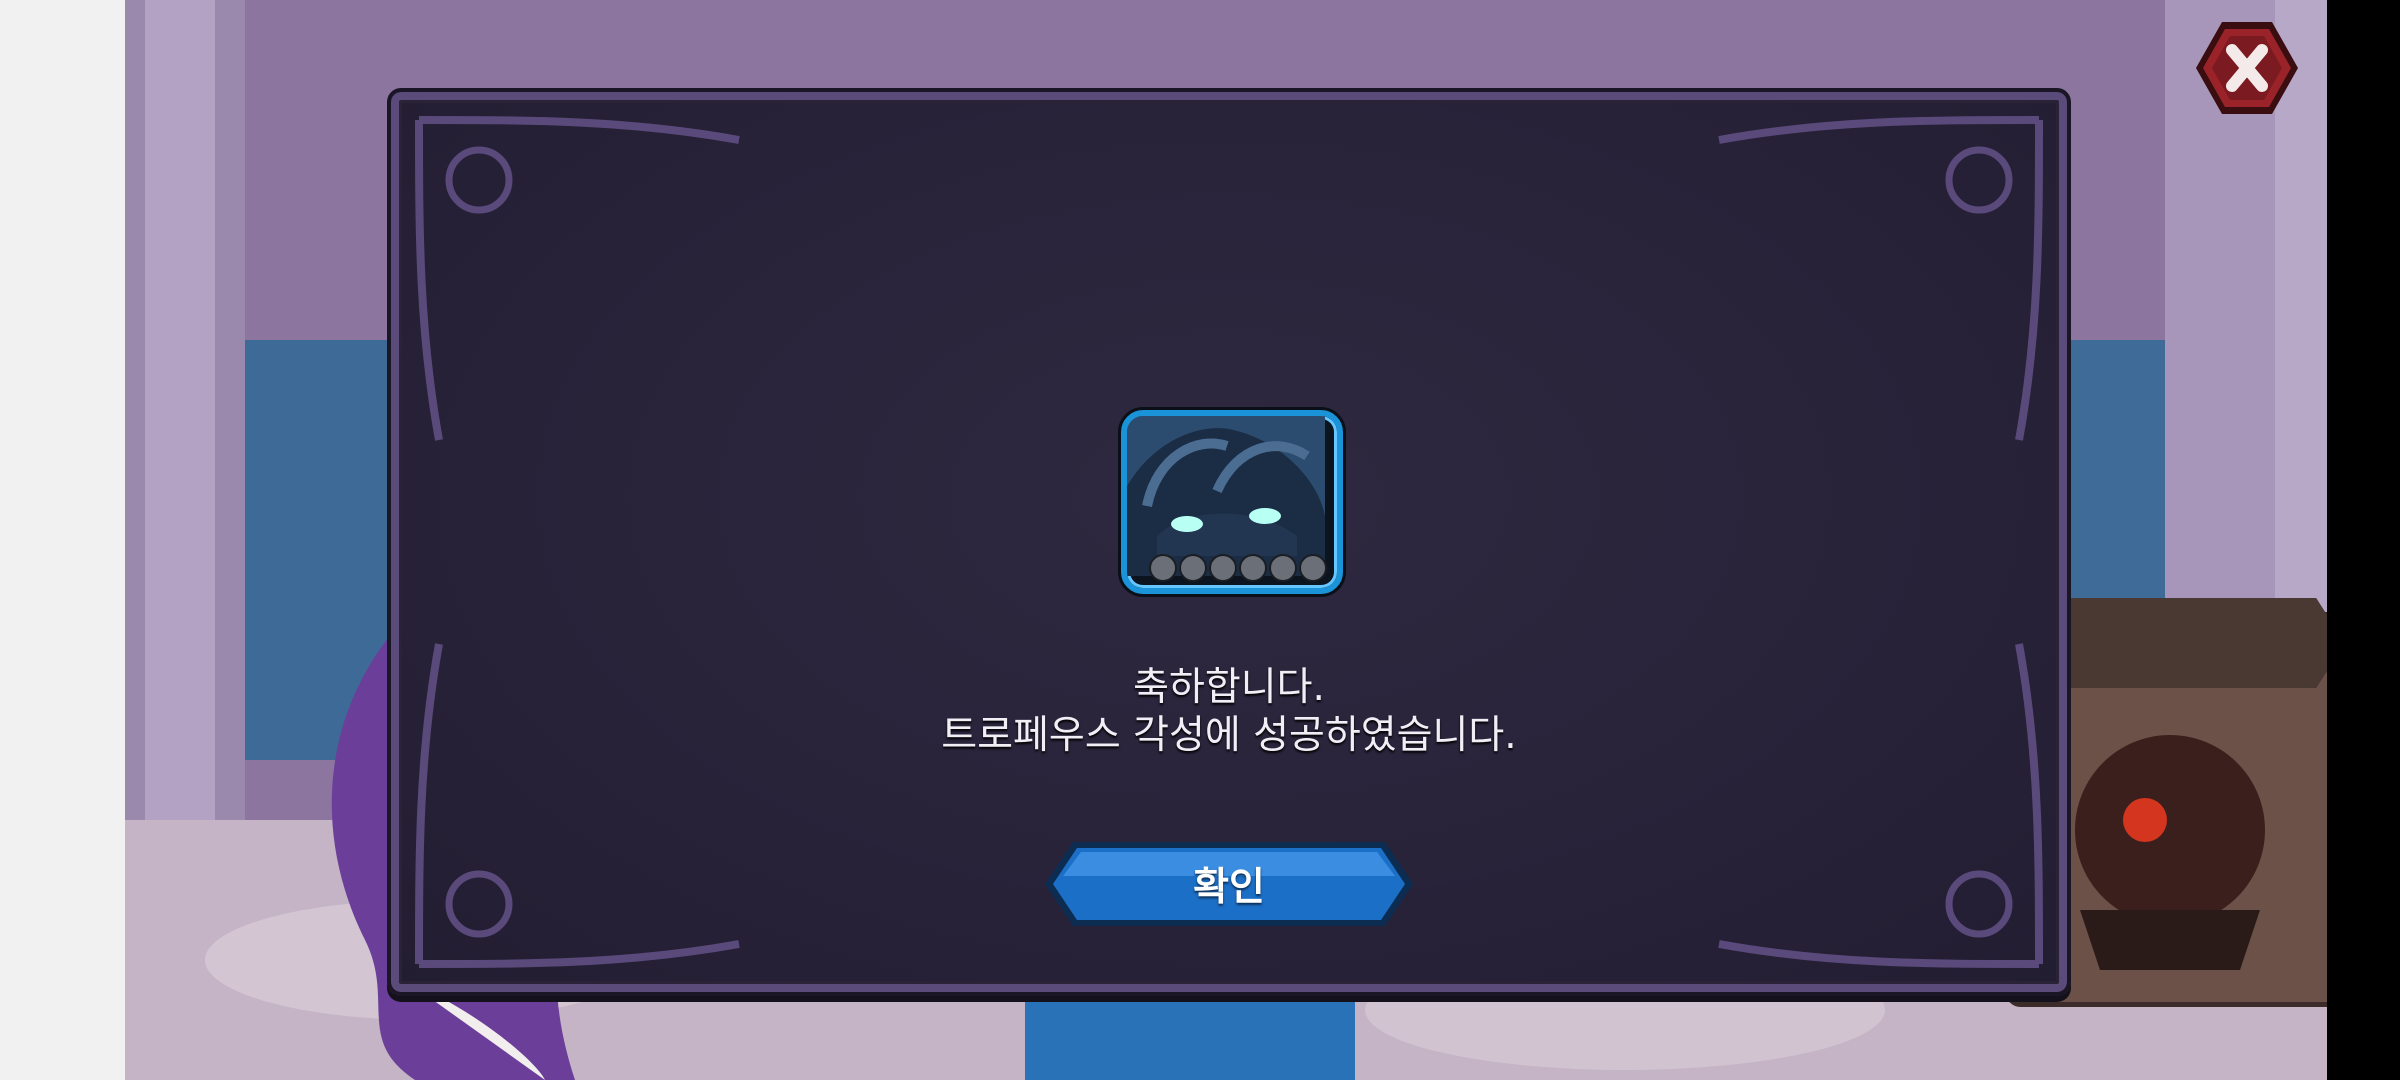 Image resolution: width=2400 pixels, height=1080 pixels. Describe the element at coordinates (1238, 568) in the screenshot. I see `awakening-slot-row` at that location.